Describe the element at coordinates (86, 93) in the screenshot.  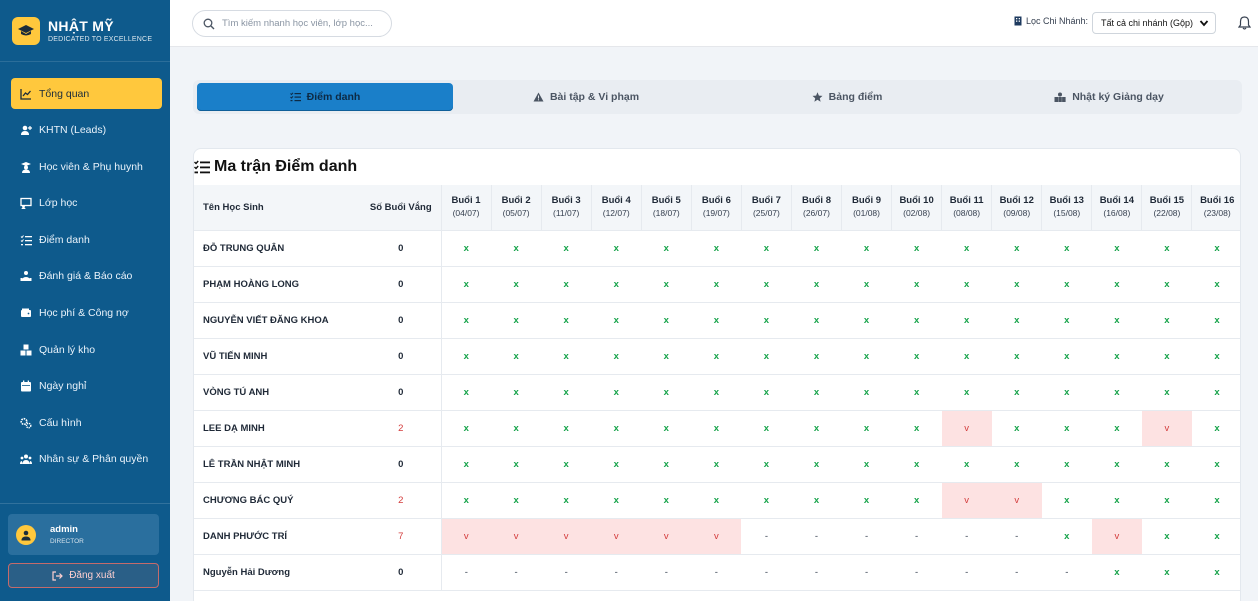
I see `sidebar-item-tong-quan: Tổng quan` at that location.